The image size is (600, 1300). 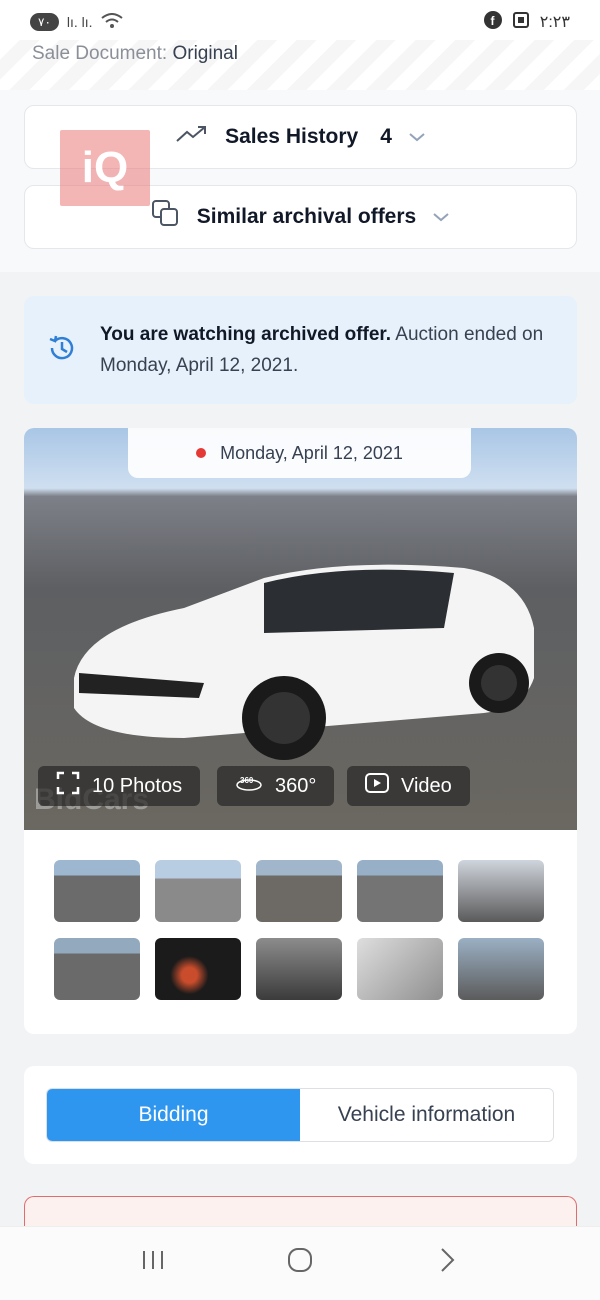 I want to click on tabs-card: Bidding Vehicle information, so click(x=300, y=1115).